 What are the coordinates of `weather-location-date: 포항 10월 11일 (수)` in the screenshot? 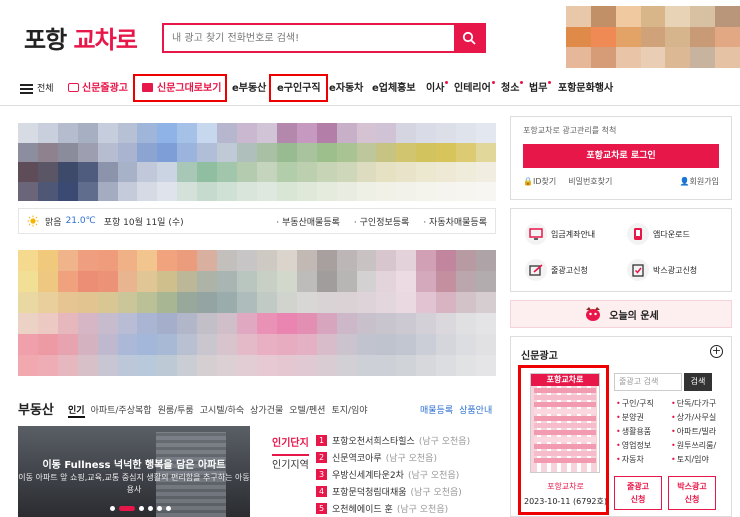 It's located at (143, 222).